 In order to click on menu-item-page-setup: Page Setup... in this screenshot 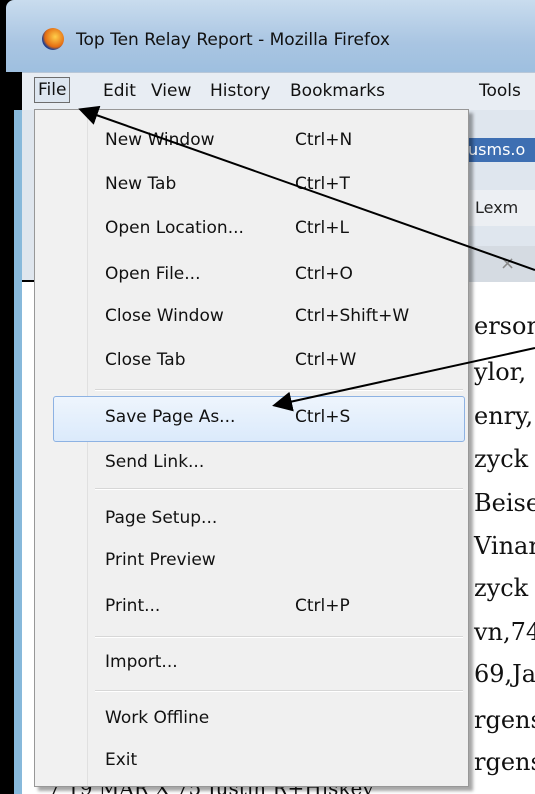, I will do `click(251, 520)`.